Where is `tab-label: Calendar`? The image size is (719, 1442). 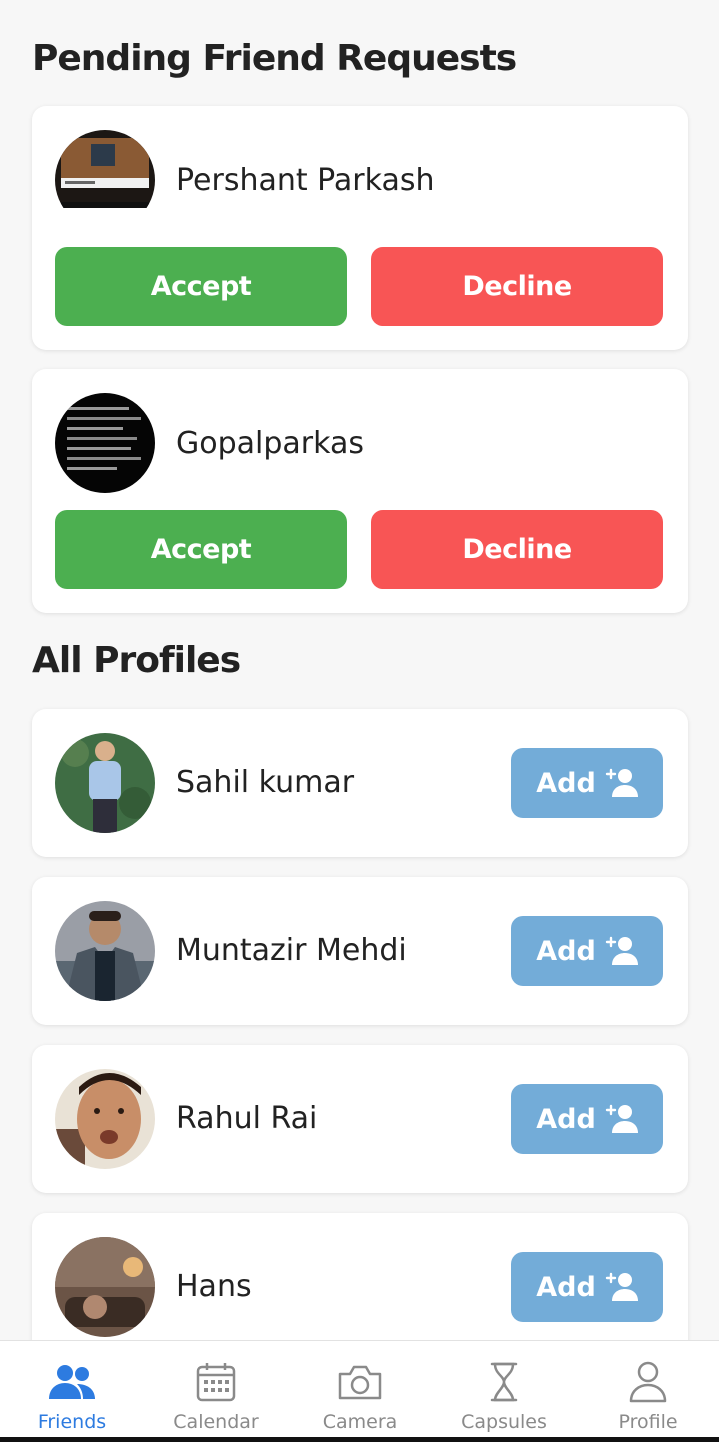
tab-label: Calendar is located at coordinates (216, 1422).